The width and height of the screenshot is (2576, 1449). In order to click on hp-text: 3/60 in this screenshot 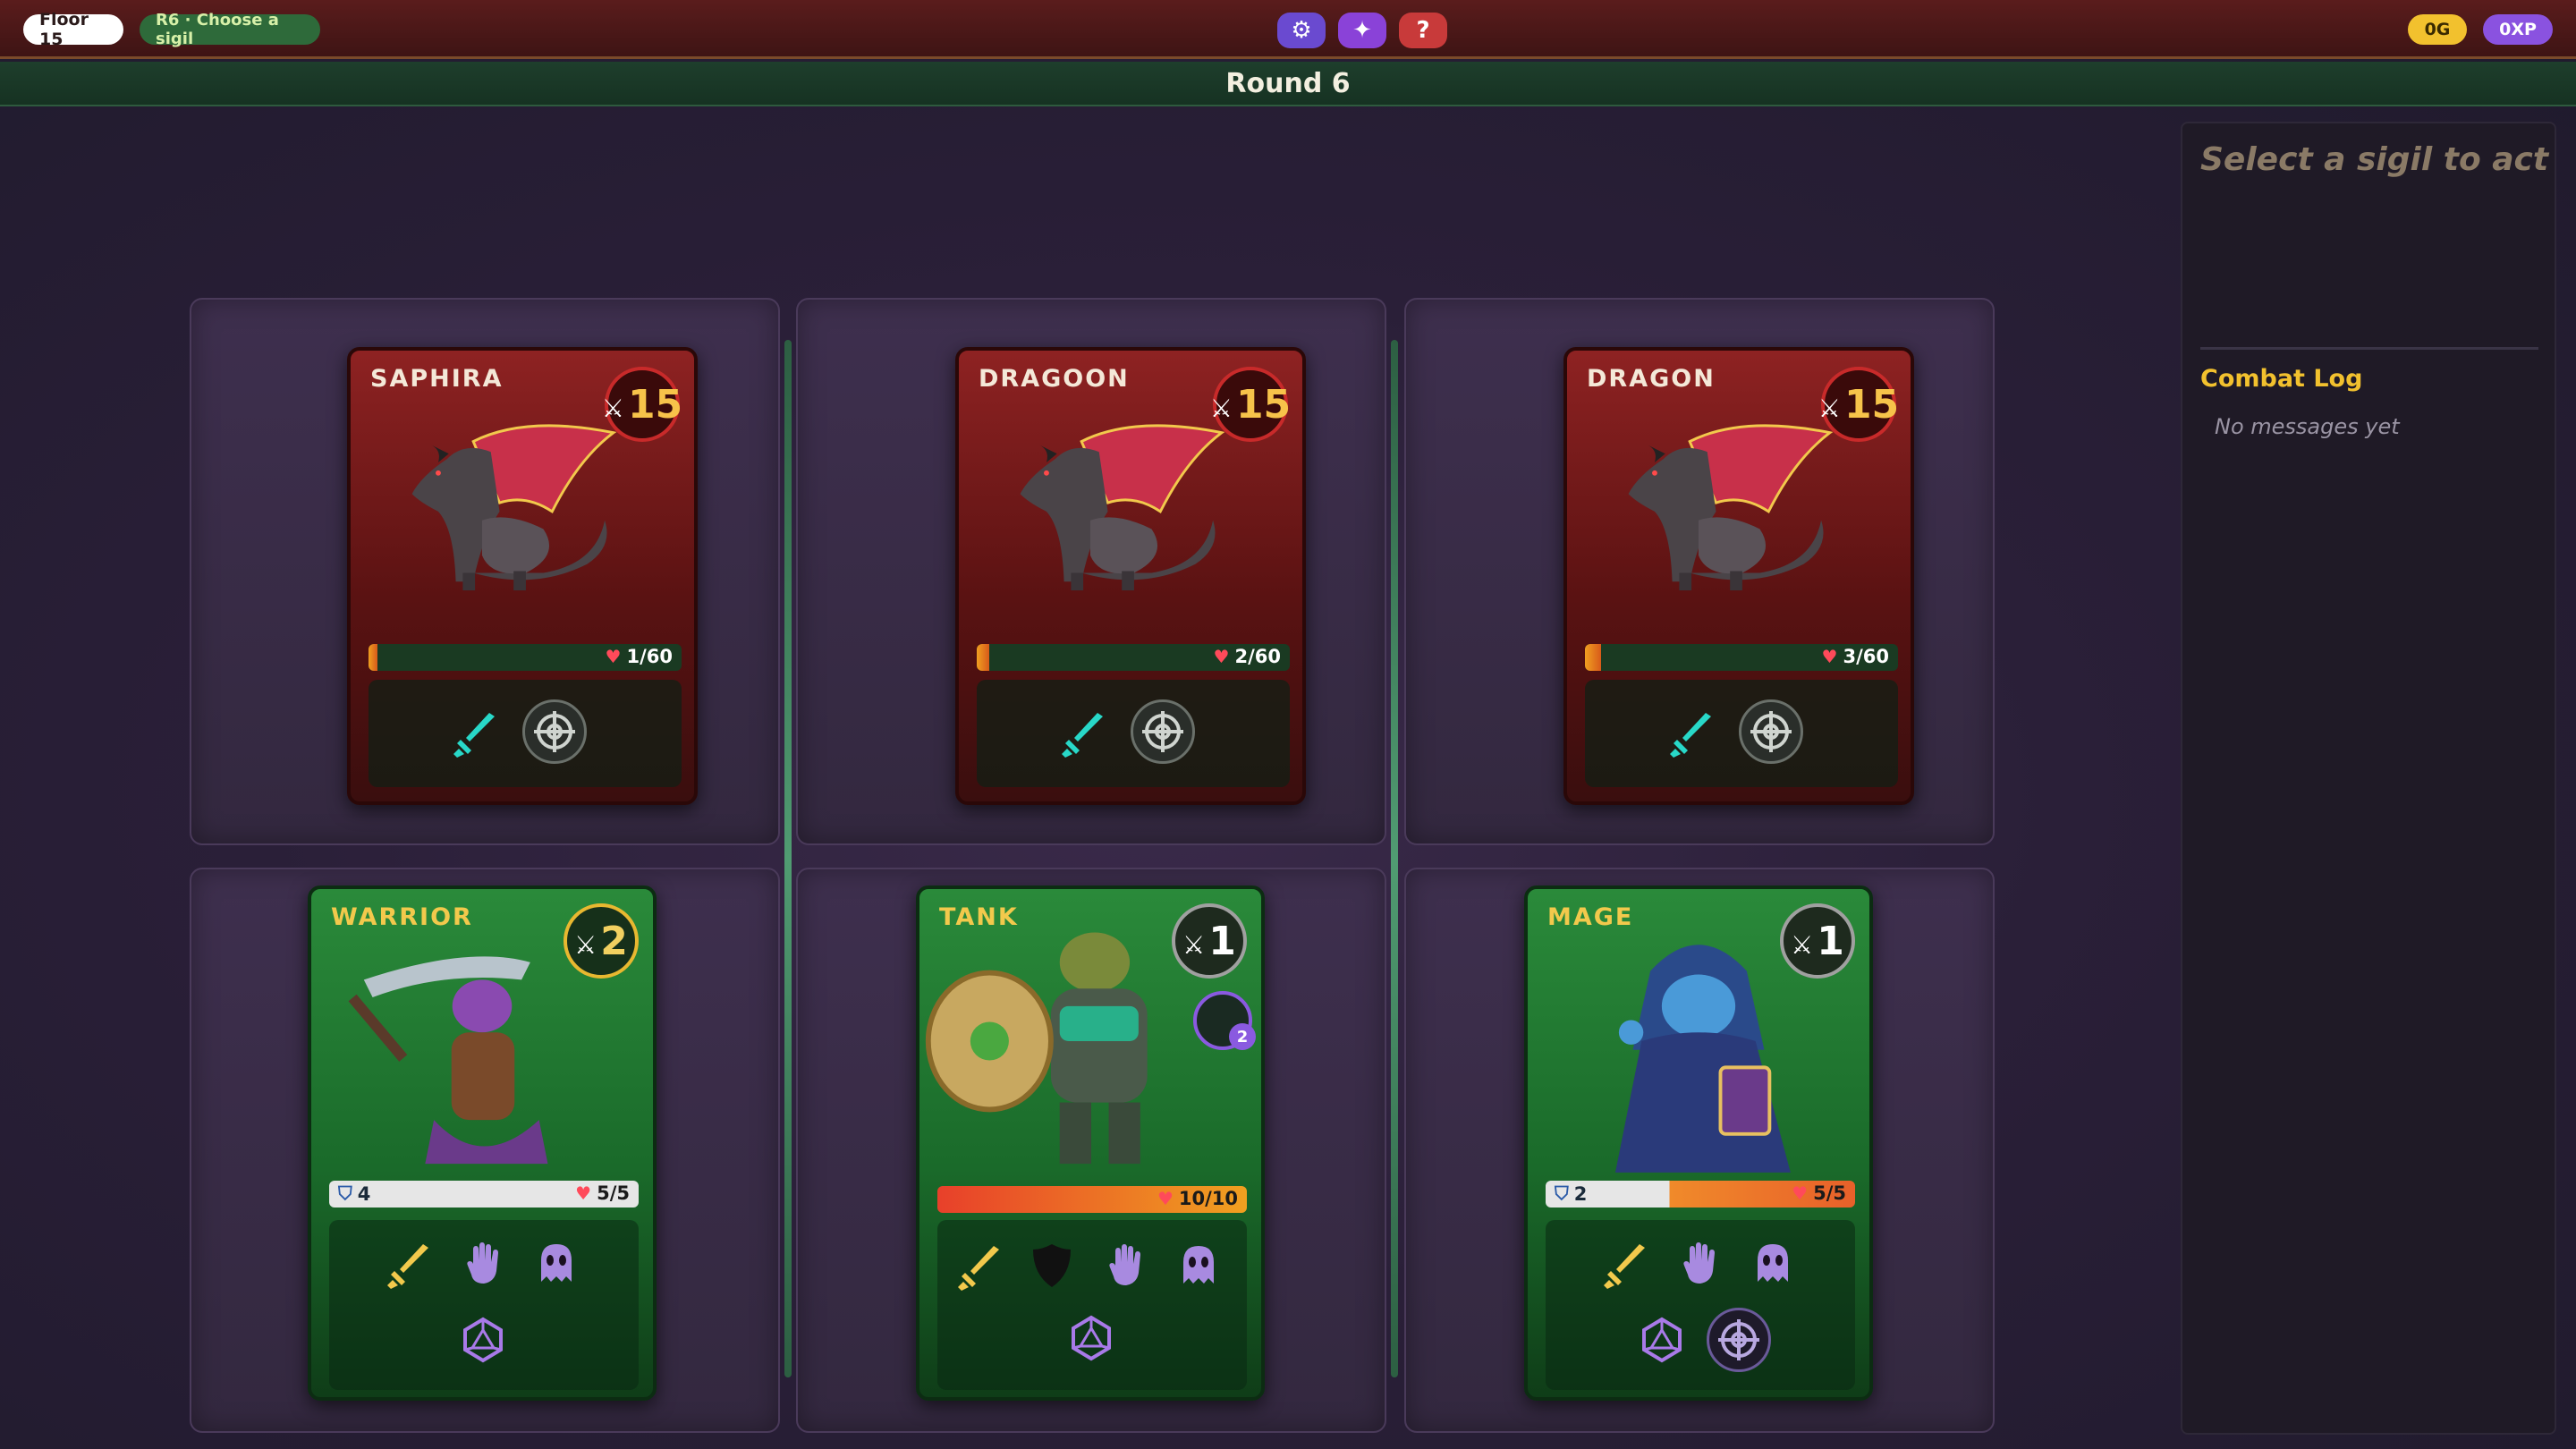, I will do `click(1866, 656)`.